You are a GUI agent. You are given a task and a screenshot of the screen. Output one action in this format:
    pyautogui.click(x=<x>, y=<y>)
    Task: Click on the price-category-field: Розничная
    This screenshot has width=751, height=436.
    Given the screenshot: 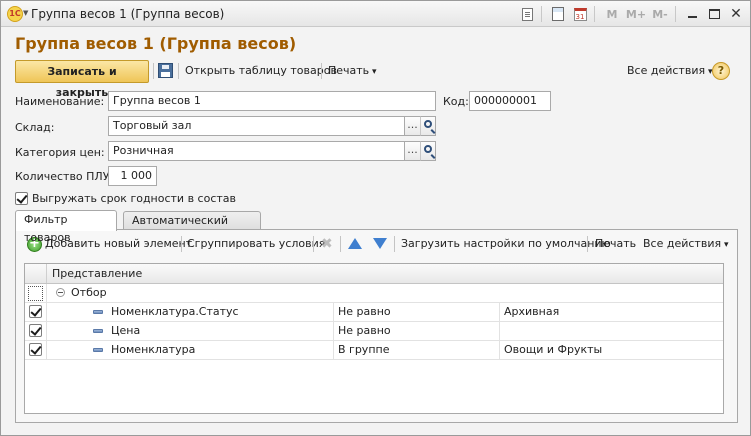 What is the action you would take?
    pyautogui.click(x=256, y=151)
    